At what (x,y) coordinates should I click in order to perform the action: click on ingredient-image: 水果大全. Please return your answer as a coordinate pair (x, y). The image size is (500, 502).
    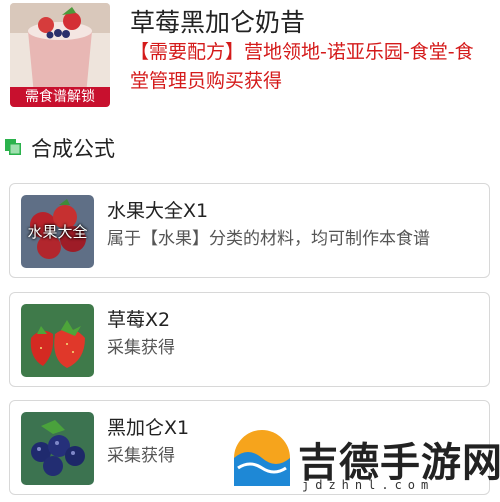
    Looking at the image, I should click on (57, 231).